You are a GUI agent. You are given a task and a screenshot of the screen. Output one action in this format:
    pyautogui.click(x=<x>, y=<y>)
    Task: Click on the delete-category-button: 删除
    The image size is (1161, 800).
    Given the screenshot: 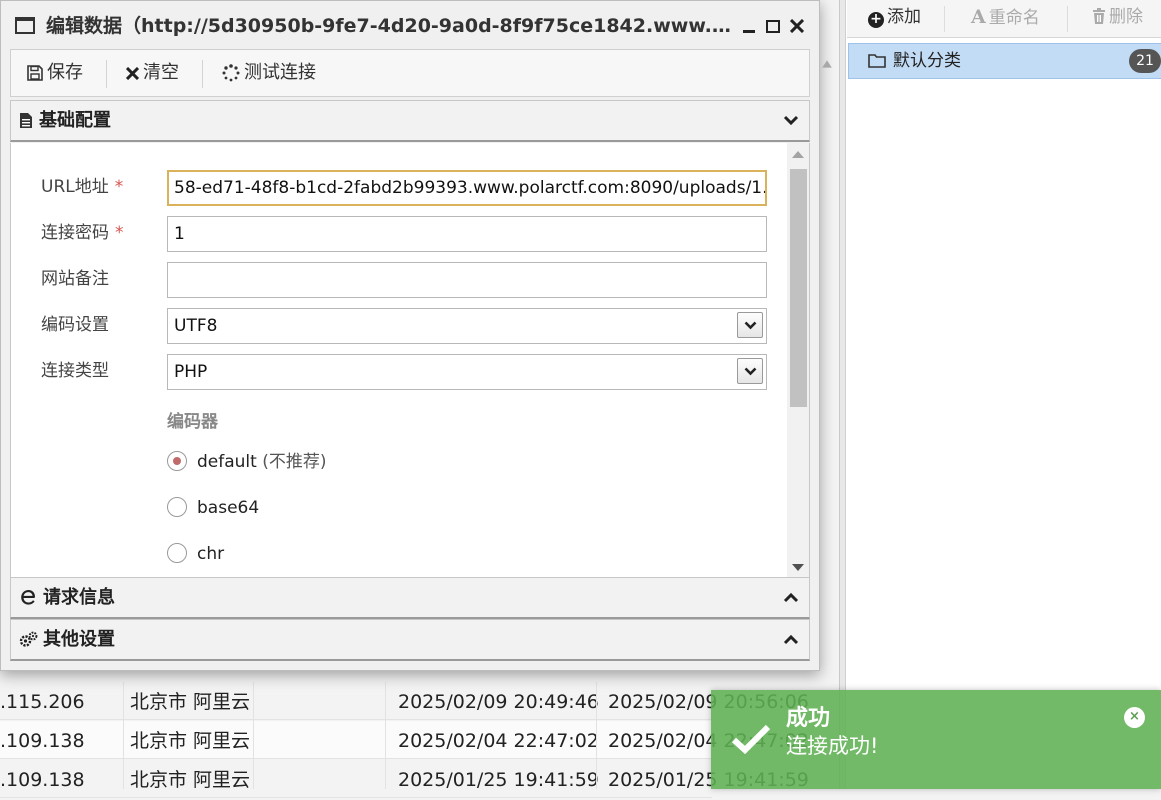 What is the action you would take?
    pyautogui.click(x=1117, y=18)
    